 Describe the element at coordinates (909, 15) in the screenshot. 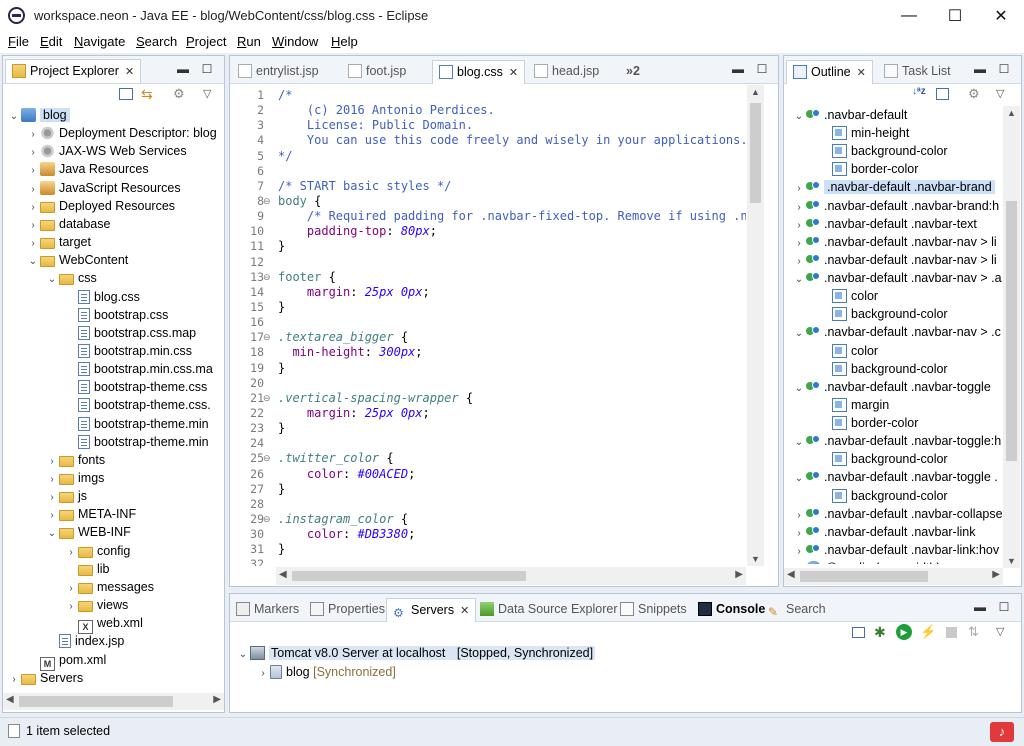

I see `minimize-button: —` at that location.